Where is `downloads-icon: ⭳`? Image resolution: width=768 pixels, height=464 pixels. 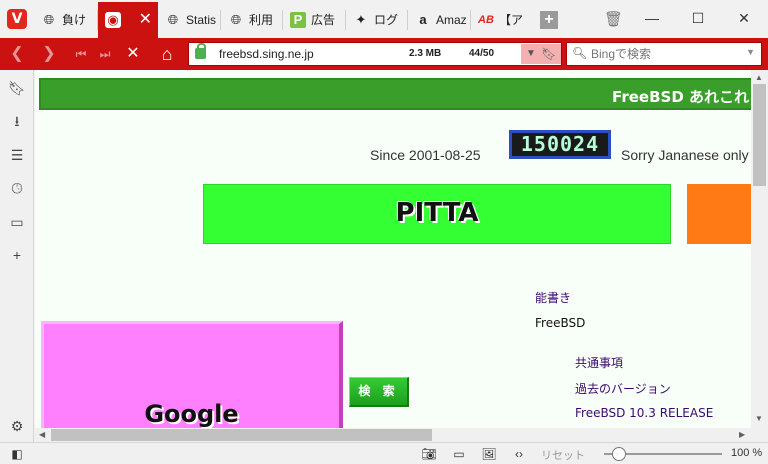
downloads-icon: ⭳ is located at coordinates (17, 121).